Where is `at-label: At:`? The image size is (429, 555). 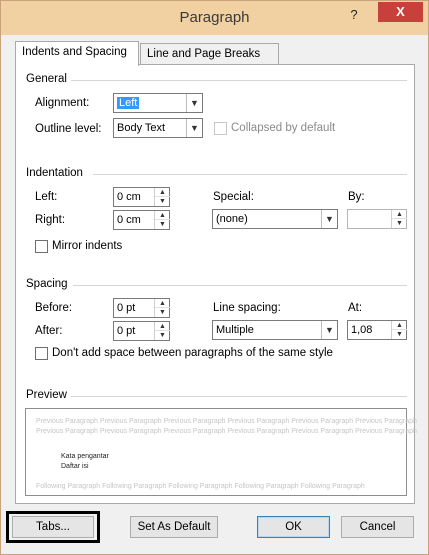 at-label: At: is located at coordinates (355, 308).